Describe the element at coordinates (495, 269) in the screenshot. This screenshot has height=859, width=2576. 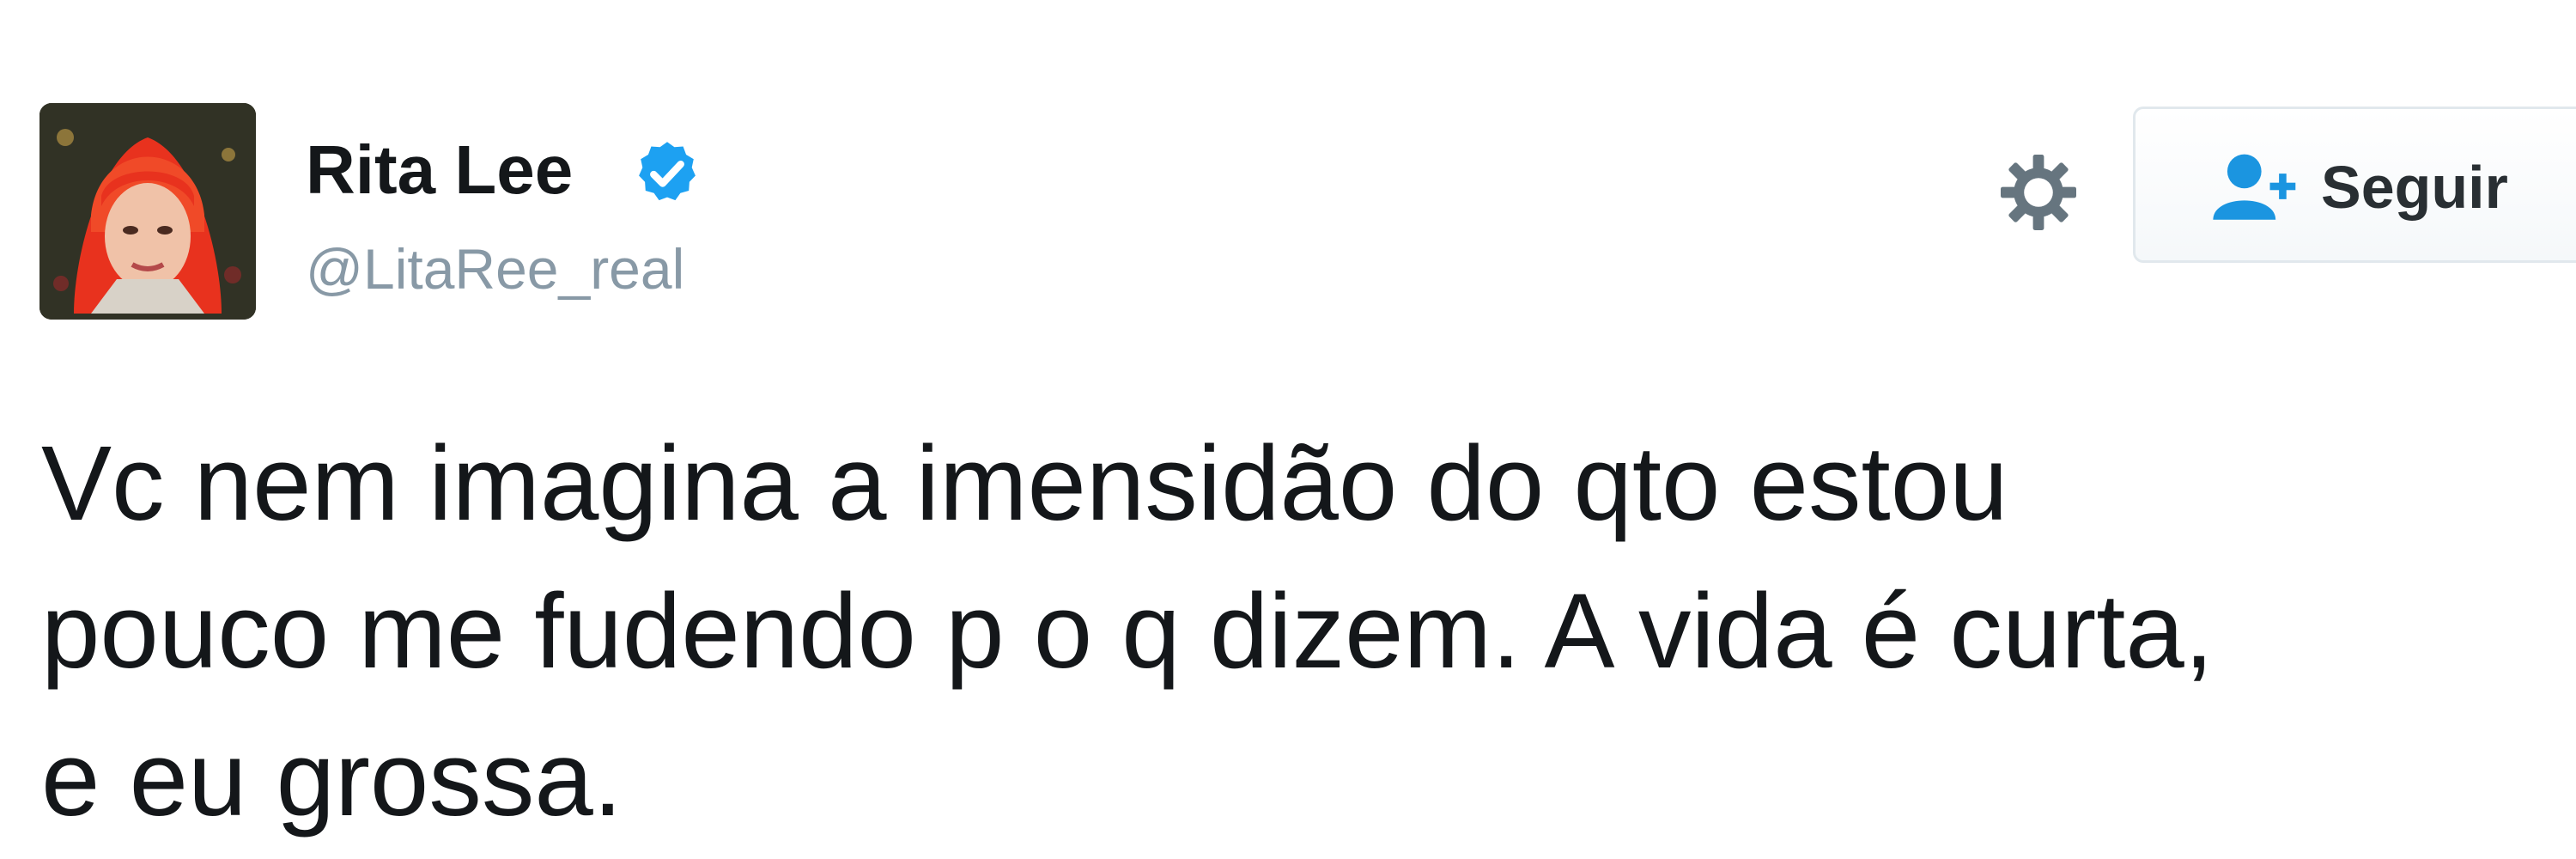
I see `user-handle: @LitaRee_real` at that location.